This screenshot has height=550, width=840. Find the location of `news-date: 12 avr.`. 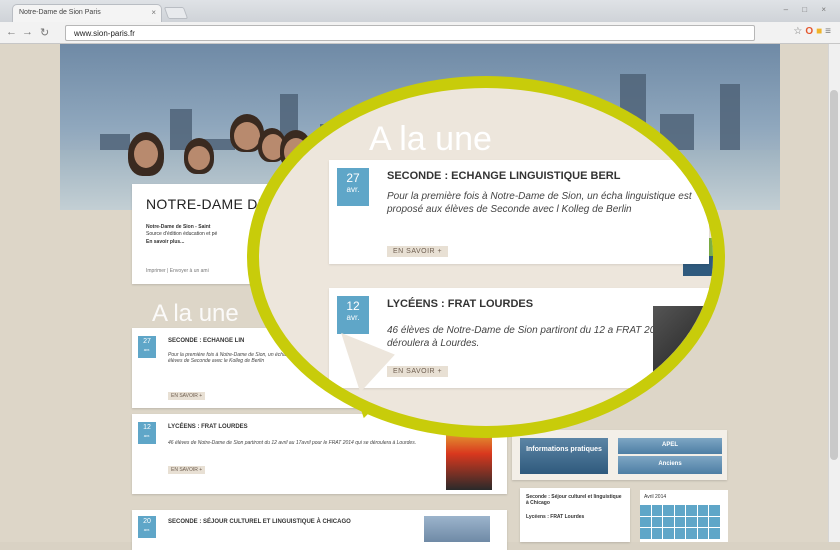

news-date: 12 avr. is located at coordinates (147, 433).